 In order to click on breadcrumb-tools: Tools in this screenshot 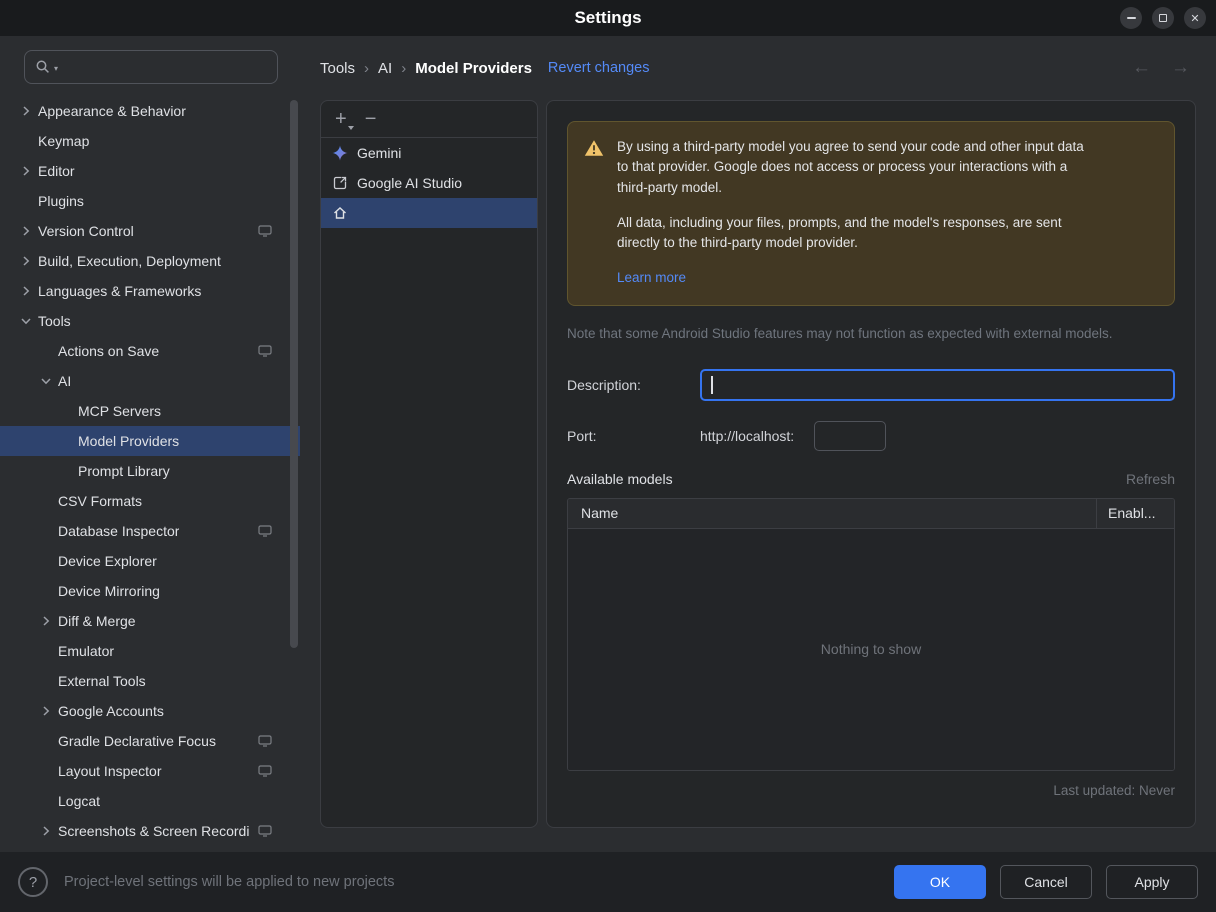, I will do `click(337, 68)`.